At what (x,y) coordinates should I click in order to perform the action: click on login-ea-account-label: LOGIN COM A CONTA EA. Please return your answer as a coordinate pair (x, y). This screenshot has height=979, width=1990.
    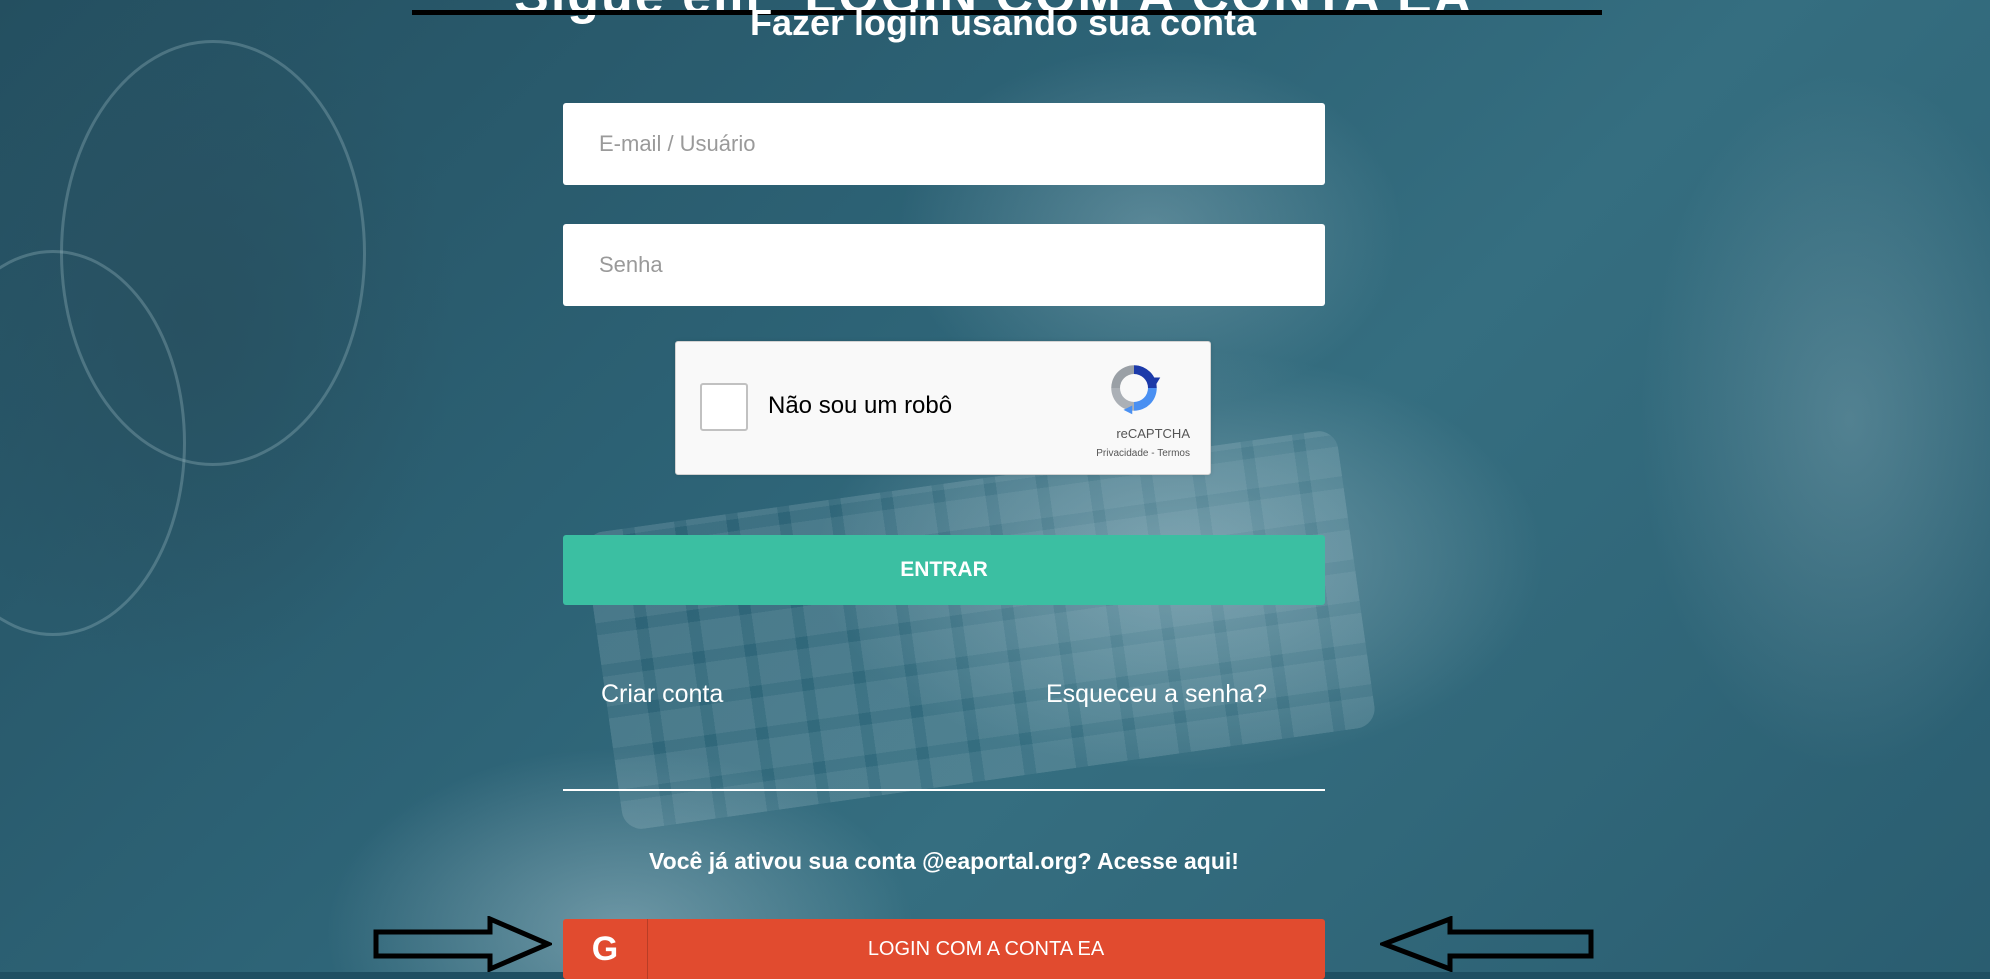
    Looking at the image, I should click on (986, 948).